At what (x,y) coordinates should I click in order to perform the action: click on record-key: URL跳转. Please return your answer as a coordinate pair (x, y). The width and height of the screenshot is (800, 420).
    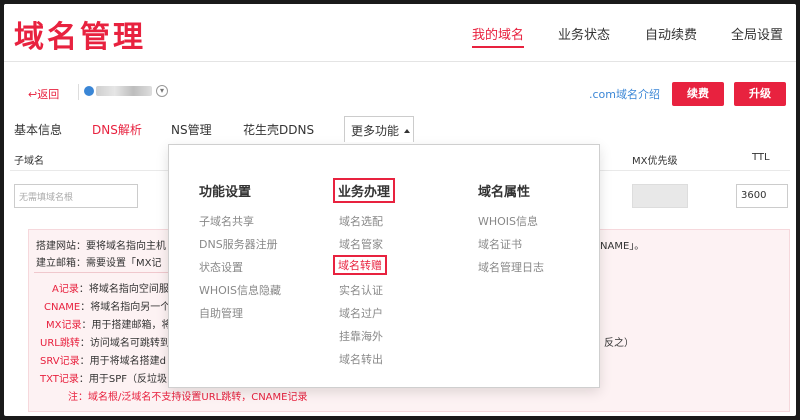
    Looking at the image, I should click on (60, 343).